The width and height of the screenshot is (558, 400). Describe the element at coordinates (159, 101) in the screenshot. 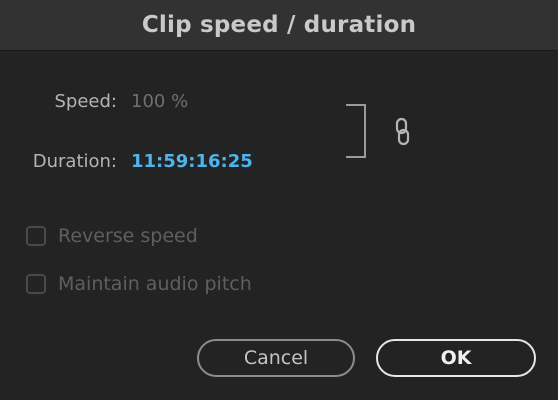

I see `speed-value: 100 %` at that location.